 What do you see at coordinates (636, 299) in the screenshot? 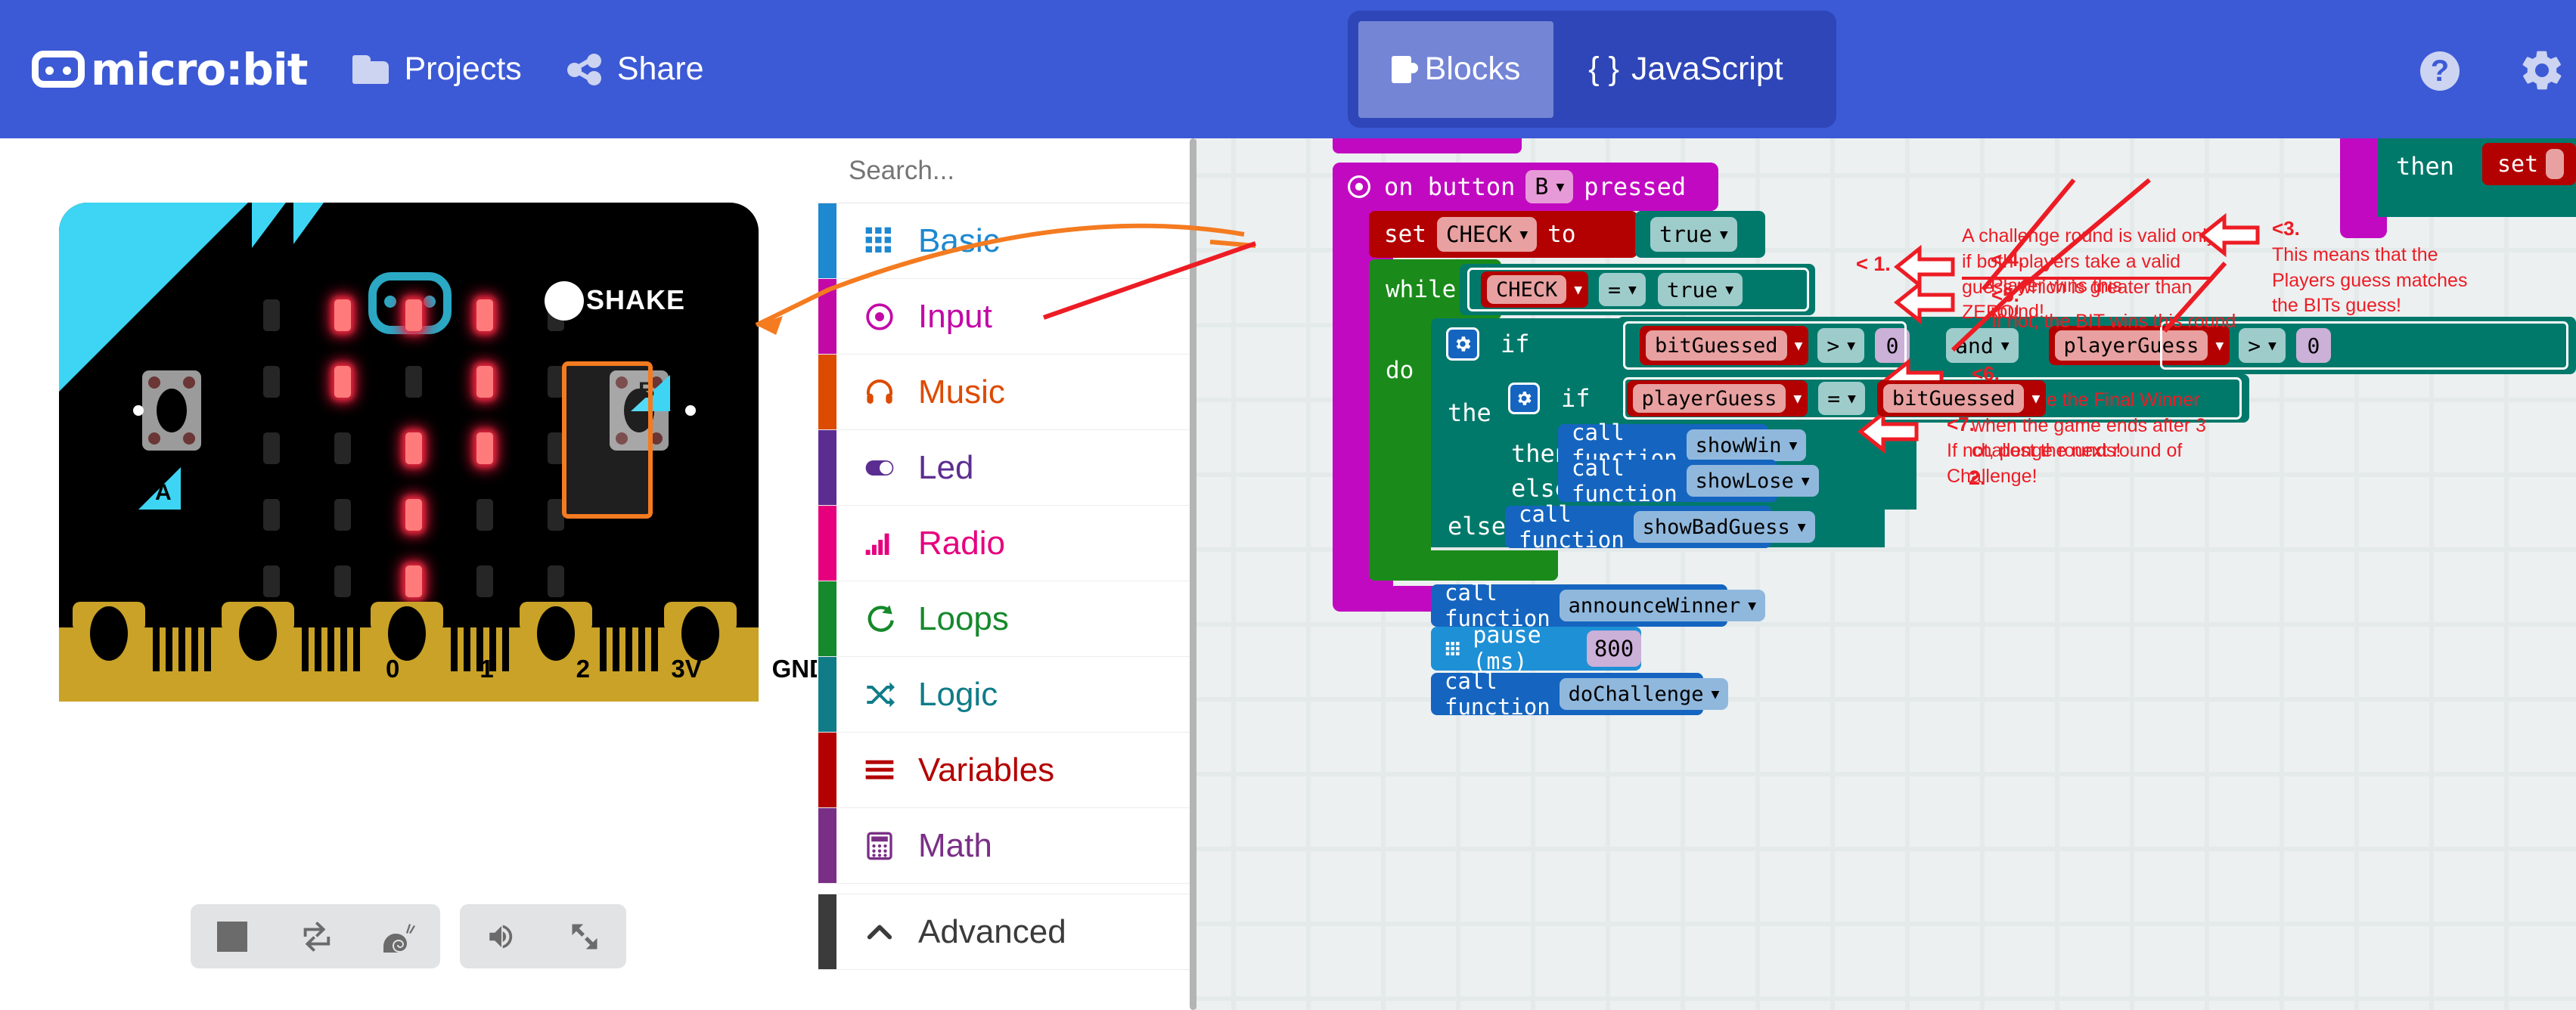
I see `shake-label: SHAKE` at bounding box center [636, 299].